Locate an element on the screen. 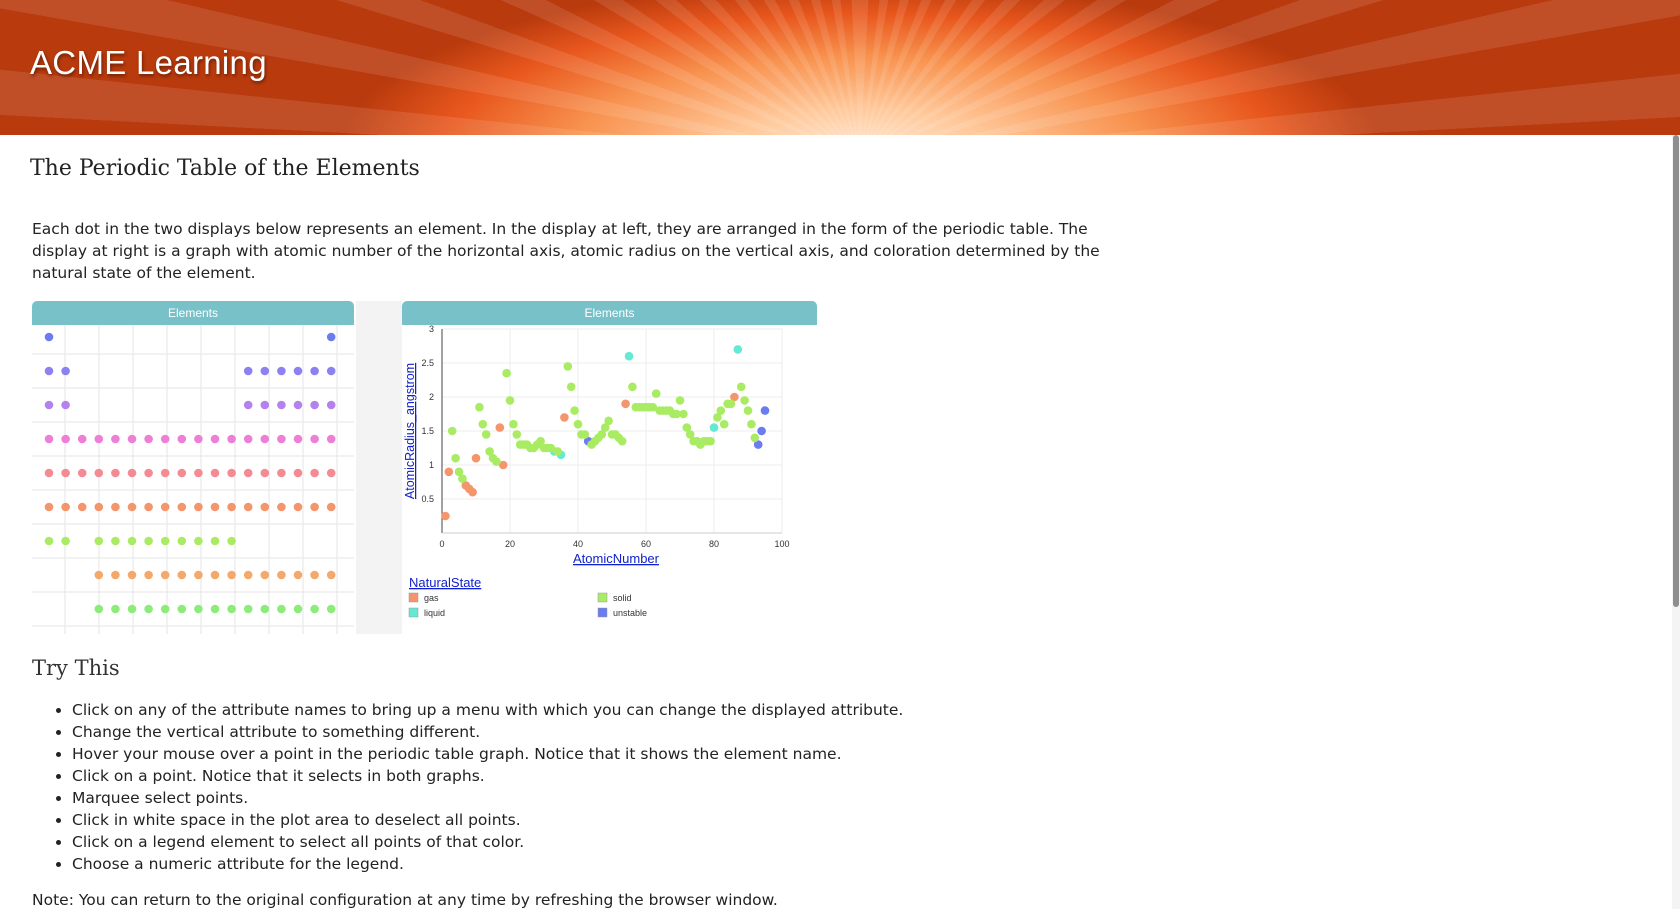  periodic-table-header: Elements is located at coordinates (193, 313).